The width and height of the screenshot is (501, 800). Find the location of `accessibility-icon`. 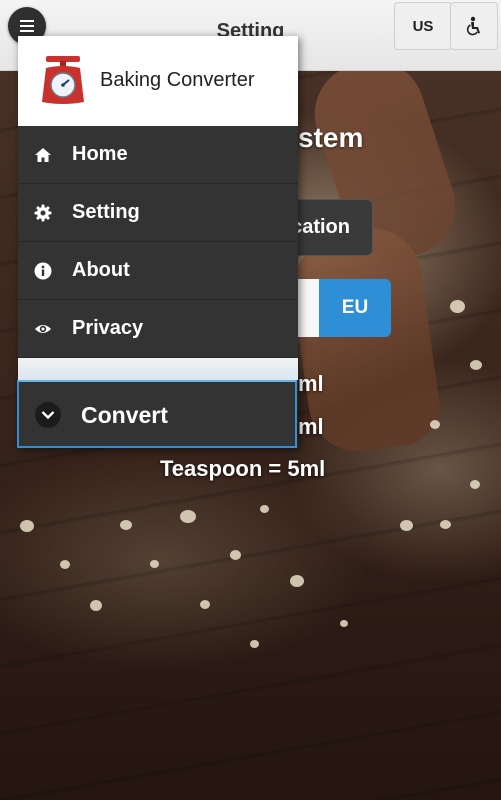

accessibility-icon is located at coordinates (473, 26).